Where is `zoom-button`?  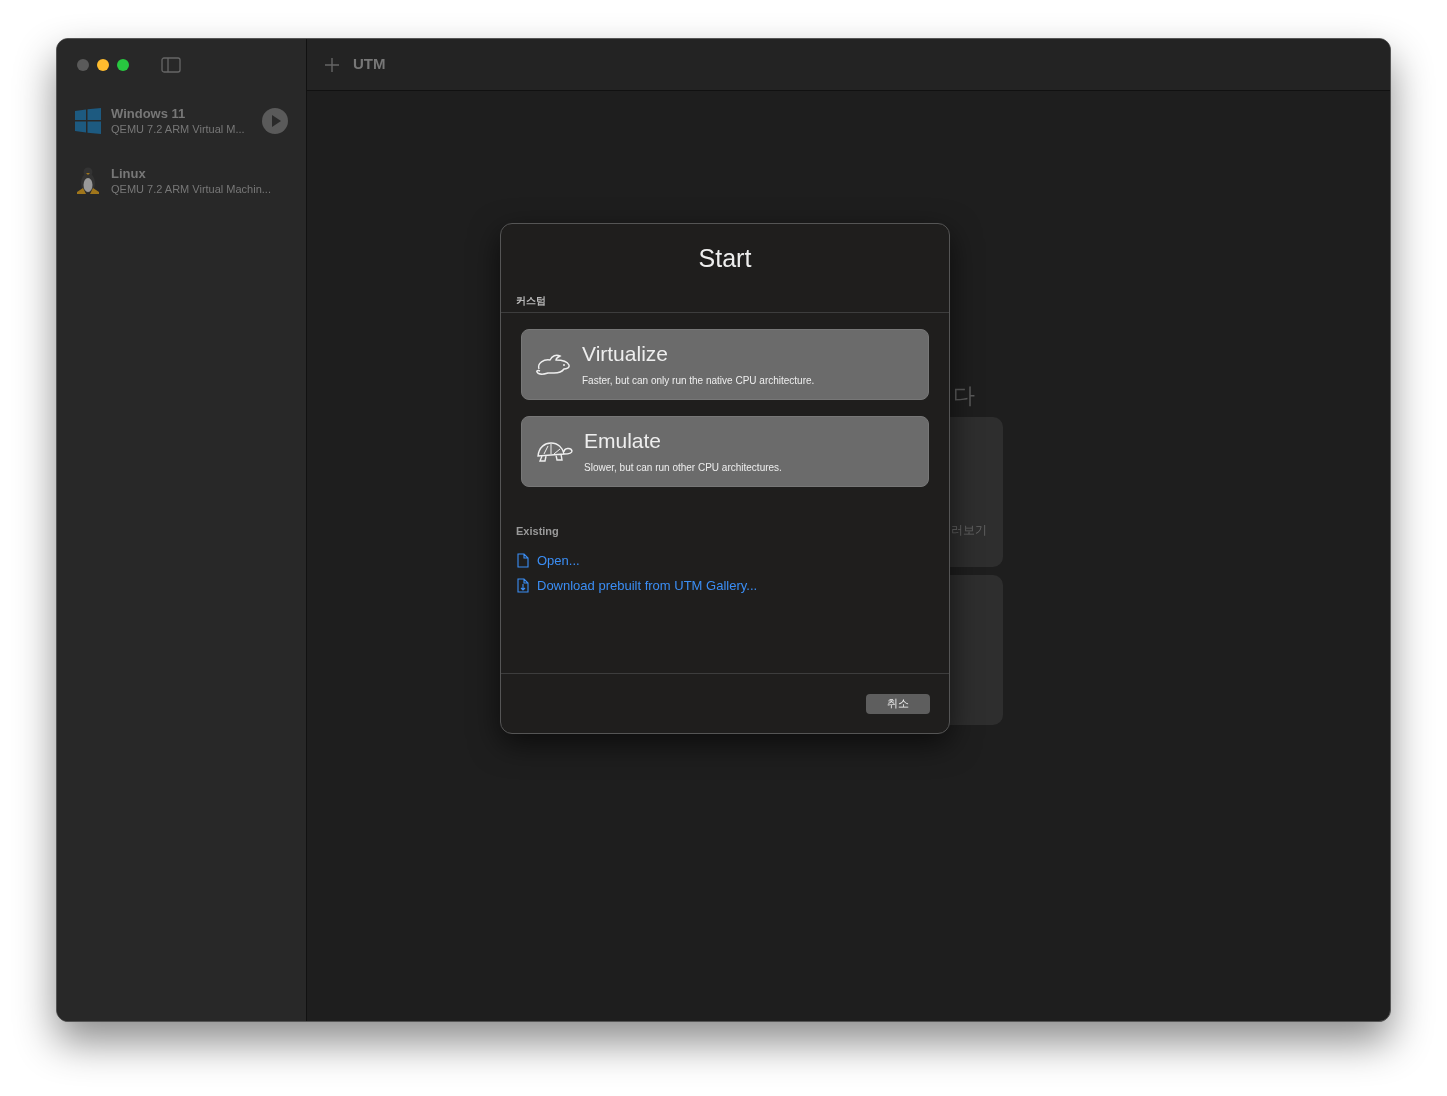
zoom-button is located at coordinates (123, 65).